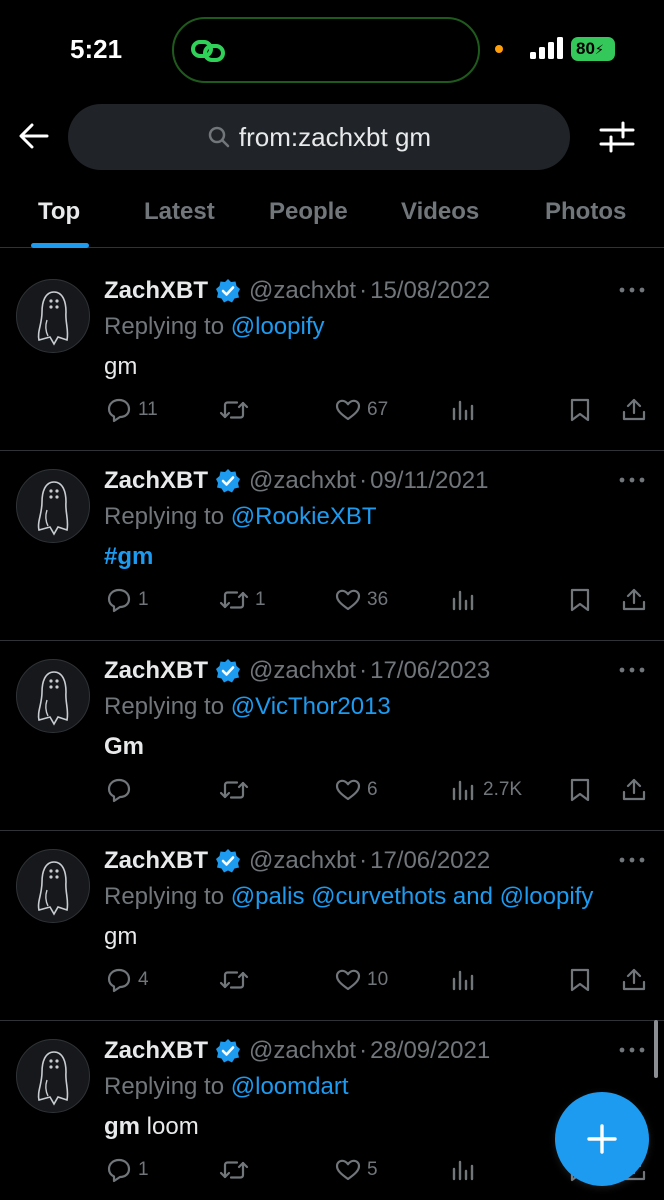 The image size is (664, 1200). What do you see at coordinates (585, 212) in the screenshot?
I see `tab-photos: Photos` at bounding box center [585, 212].